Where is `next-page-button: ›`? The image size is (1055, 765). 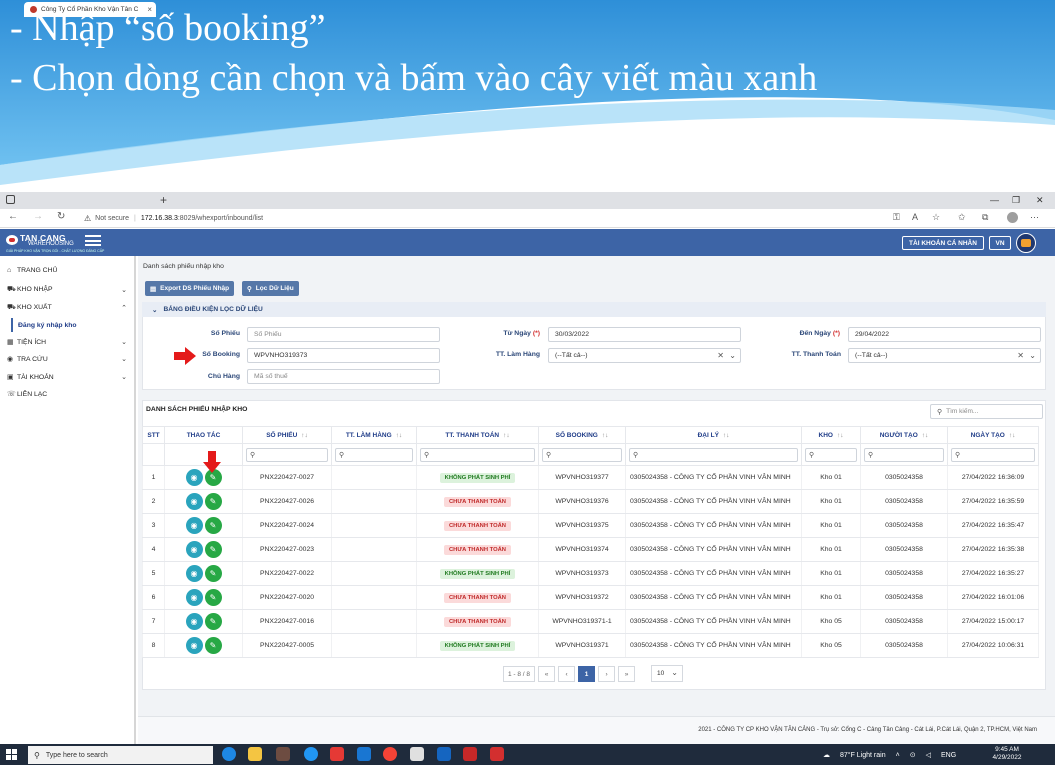 next-page-button: › is located at coordinates (607, 674).